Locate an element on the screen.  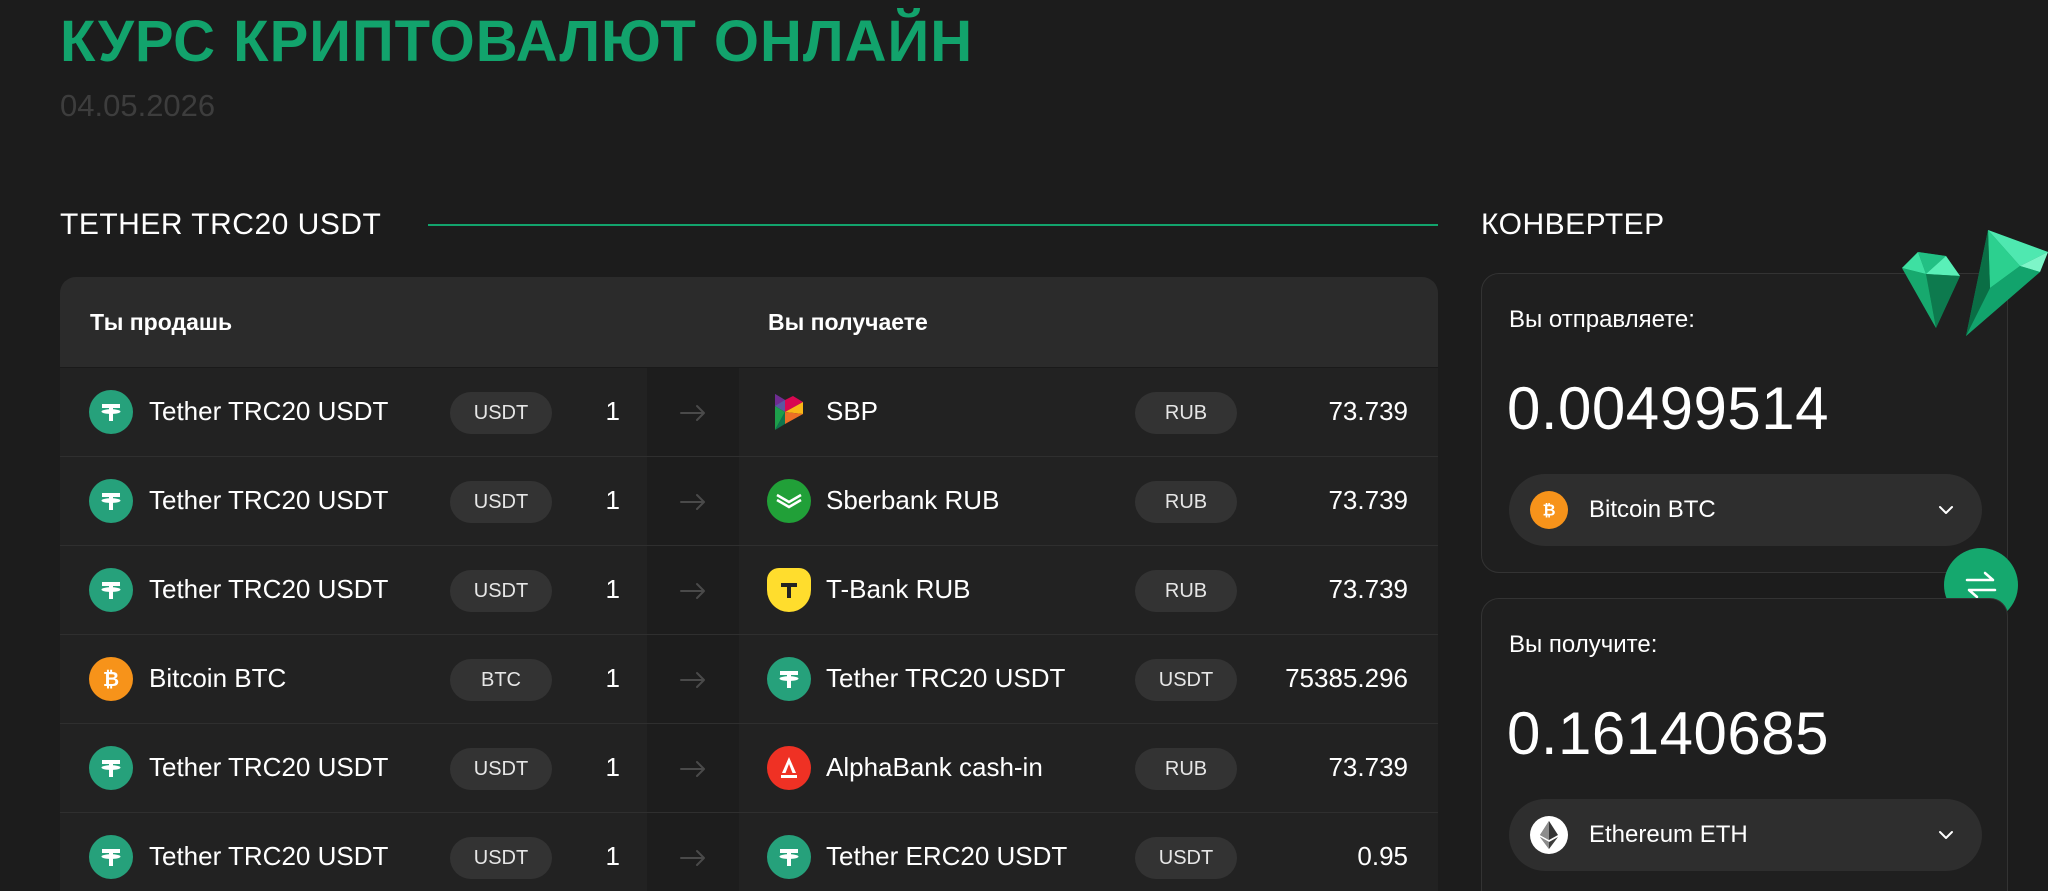
page-title: КУРС КРИПТОВАЛЮТ ОНЛАЙН is located at coordinates (517, 41).